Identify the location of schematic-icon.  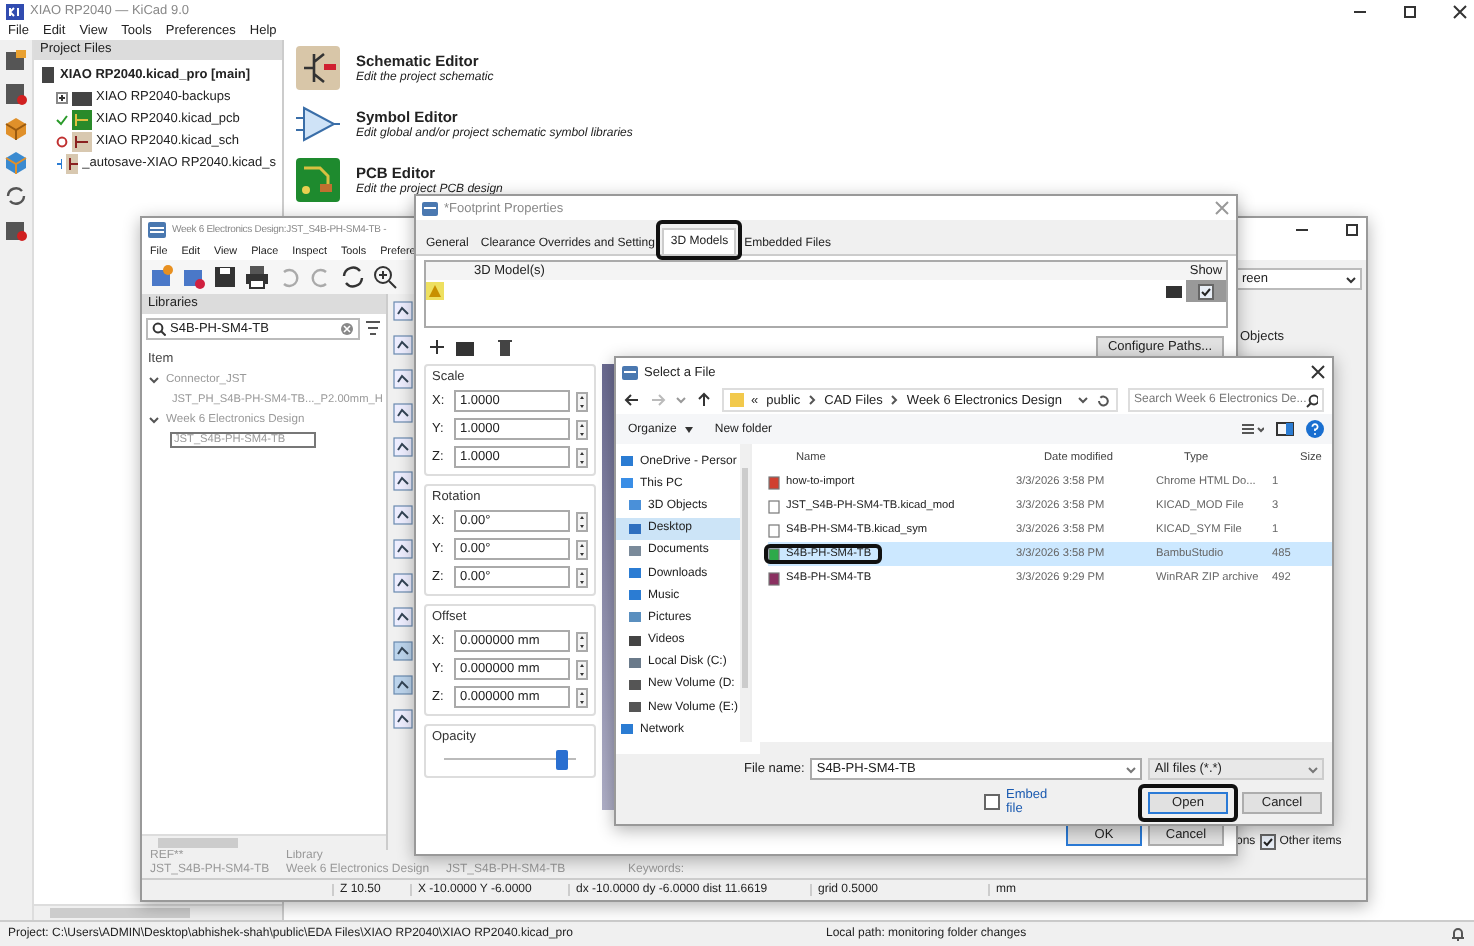
(318, 68).